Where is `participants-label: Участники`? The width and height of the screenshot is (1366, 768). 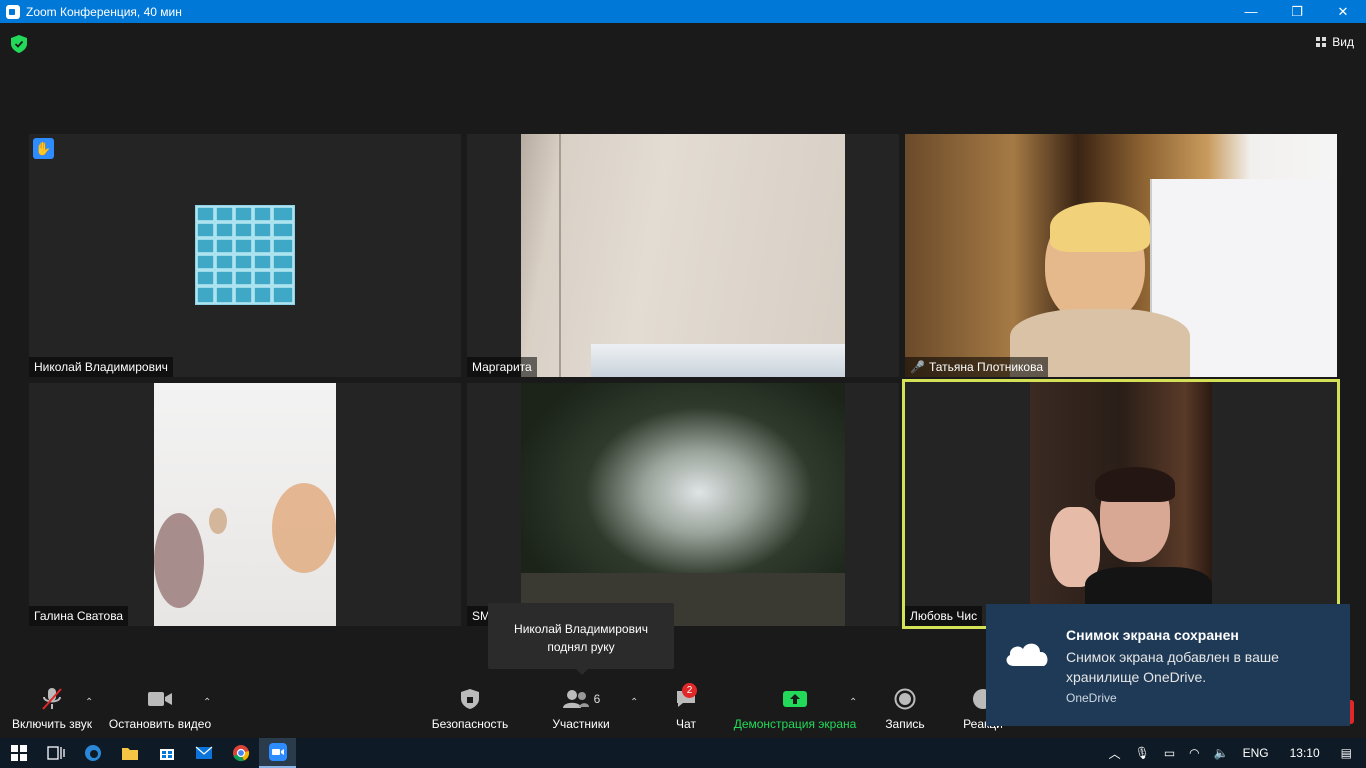
participants-label: Участники is located at coordinates (581, 724).